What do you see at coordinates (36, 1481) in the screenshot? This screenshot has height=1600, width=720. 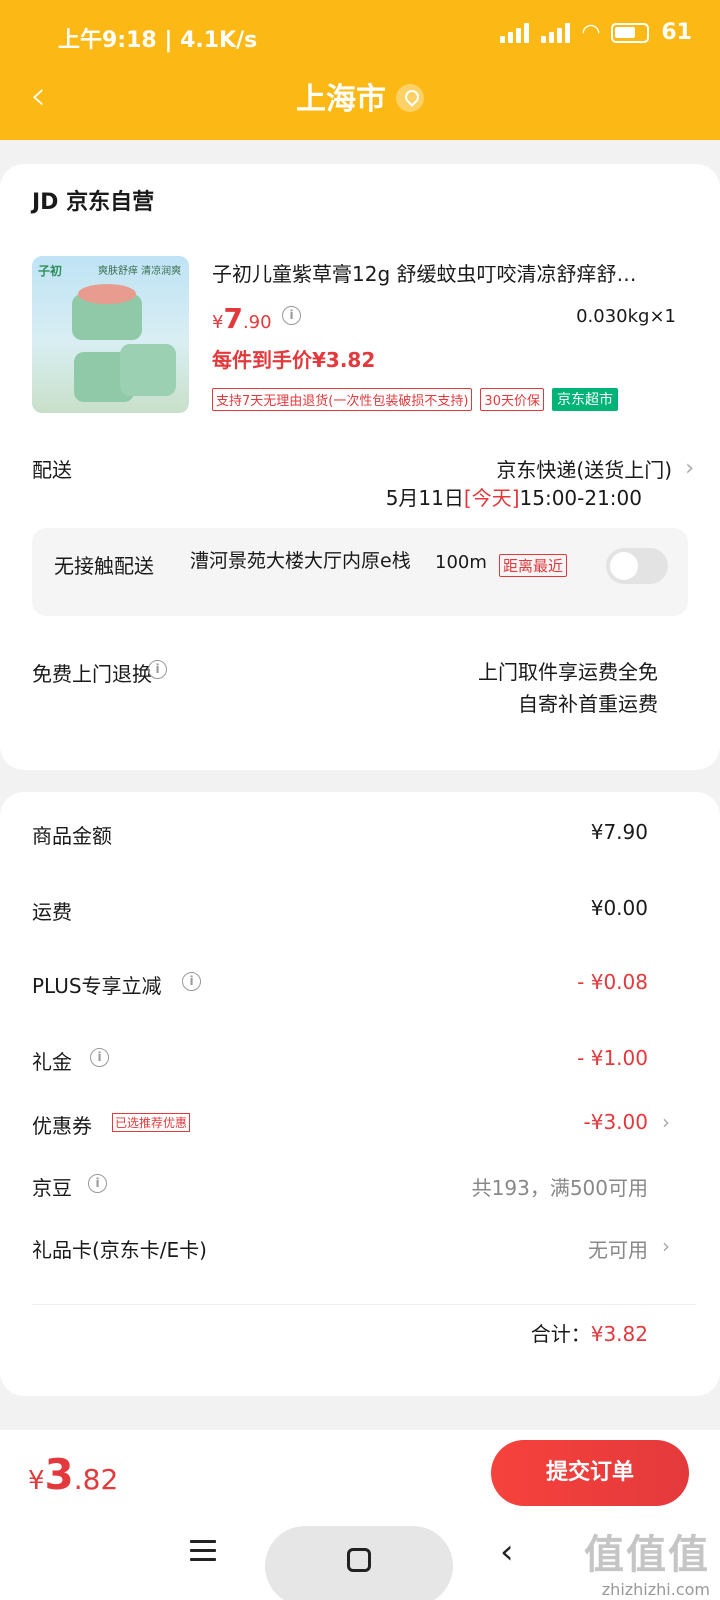 I see `bottom-price-symbol: ¥` at bounding box center [36, 1481].